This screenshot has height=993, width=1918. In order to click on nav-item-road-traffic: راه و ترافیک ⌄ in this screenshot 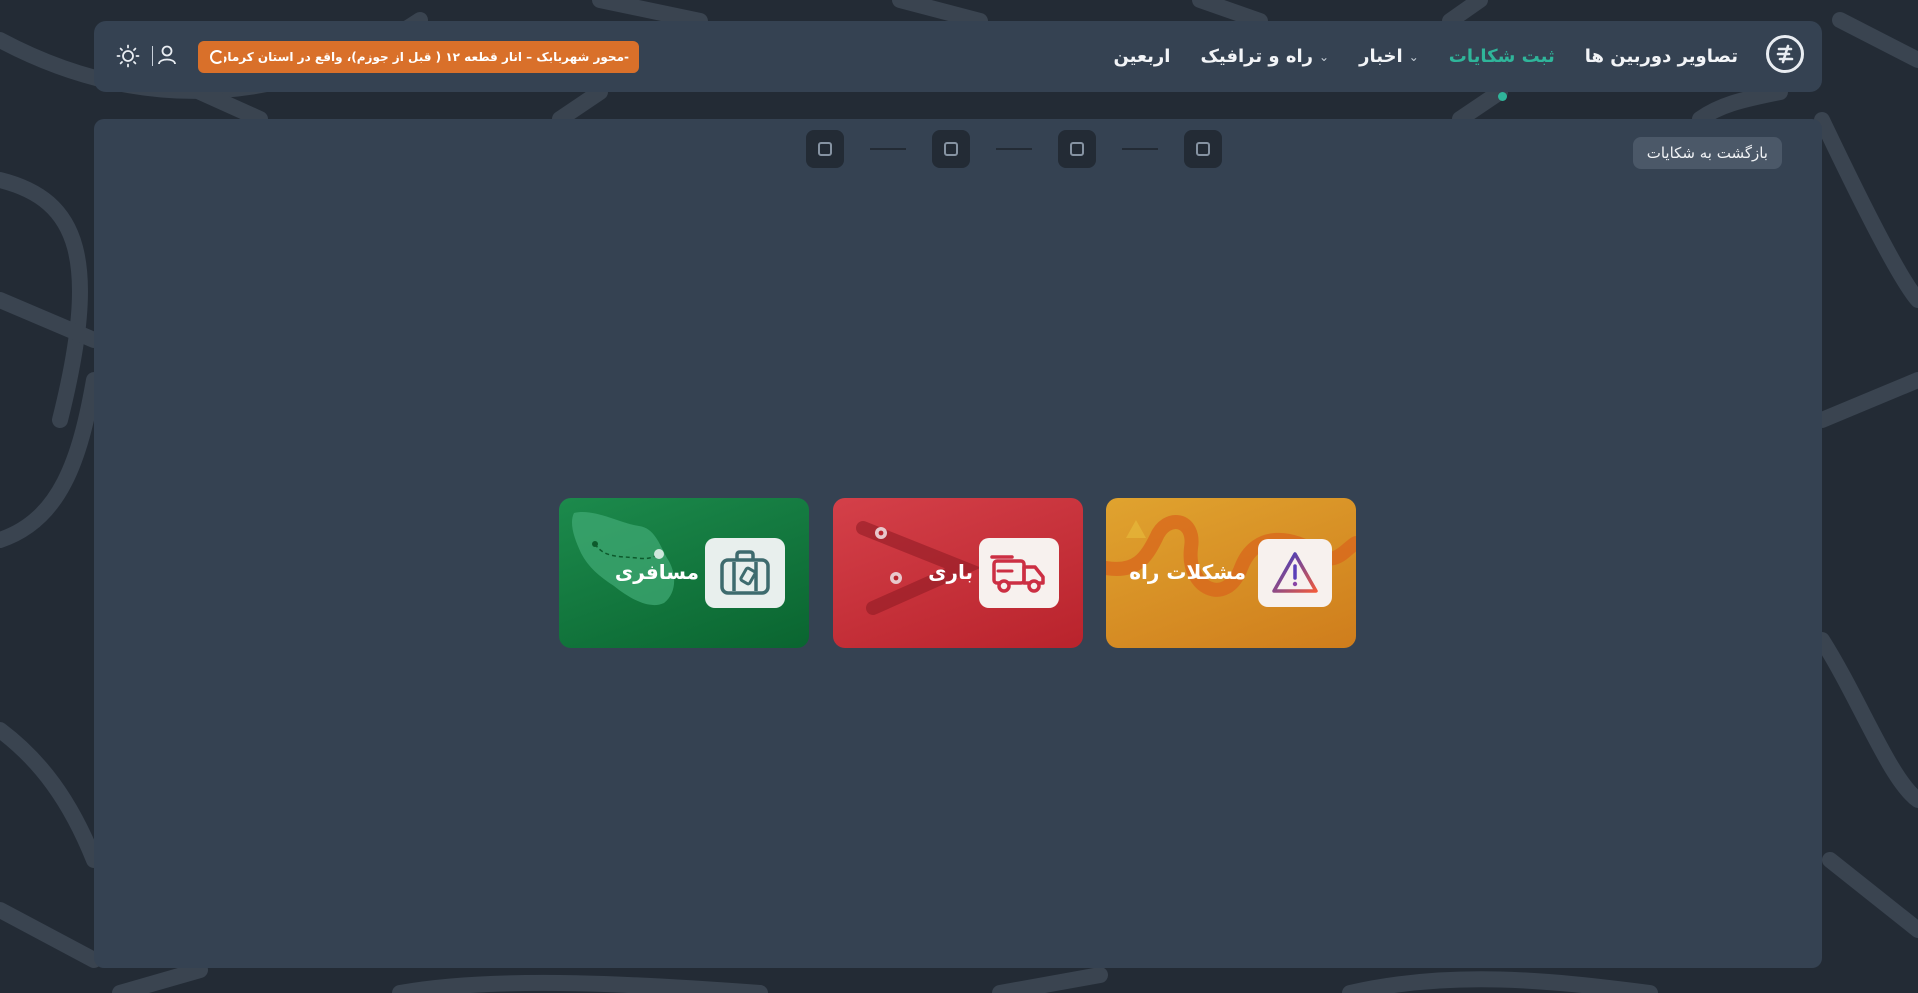, I will do `click(1264, 56)`.